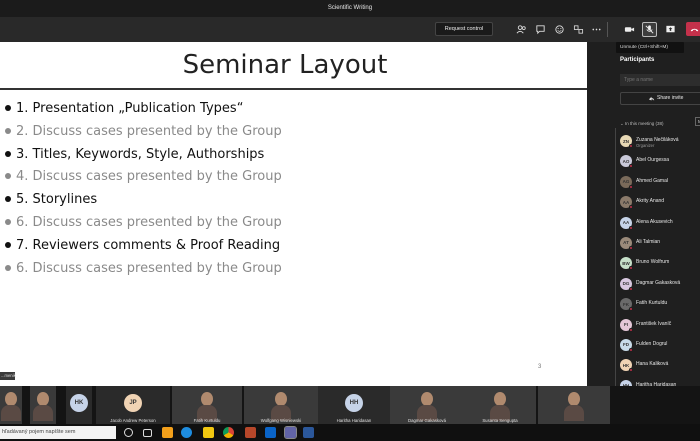 This screenshot has width=700, height=441. What do you see at coordinates (697, 121) in the screenshot?
I see `mute-all-button: M` at bounding box center [697, 121].